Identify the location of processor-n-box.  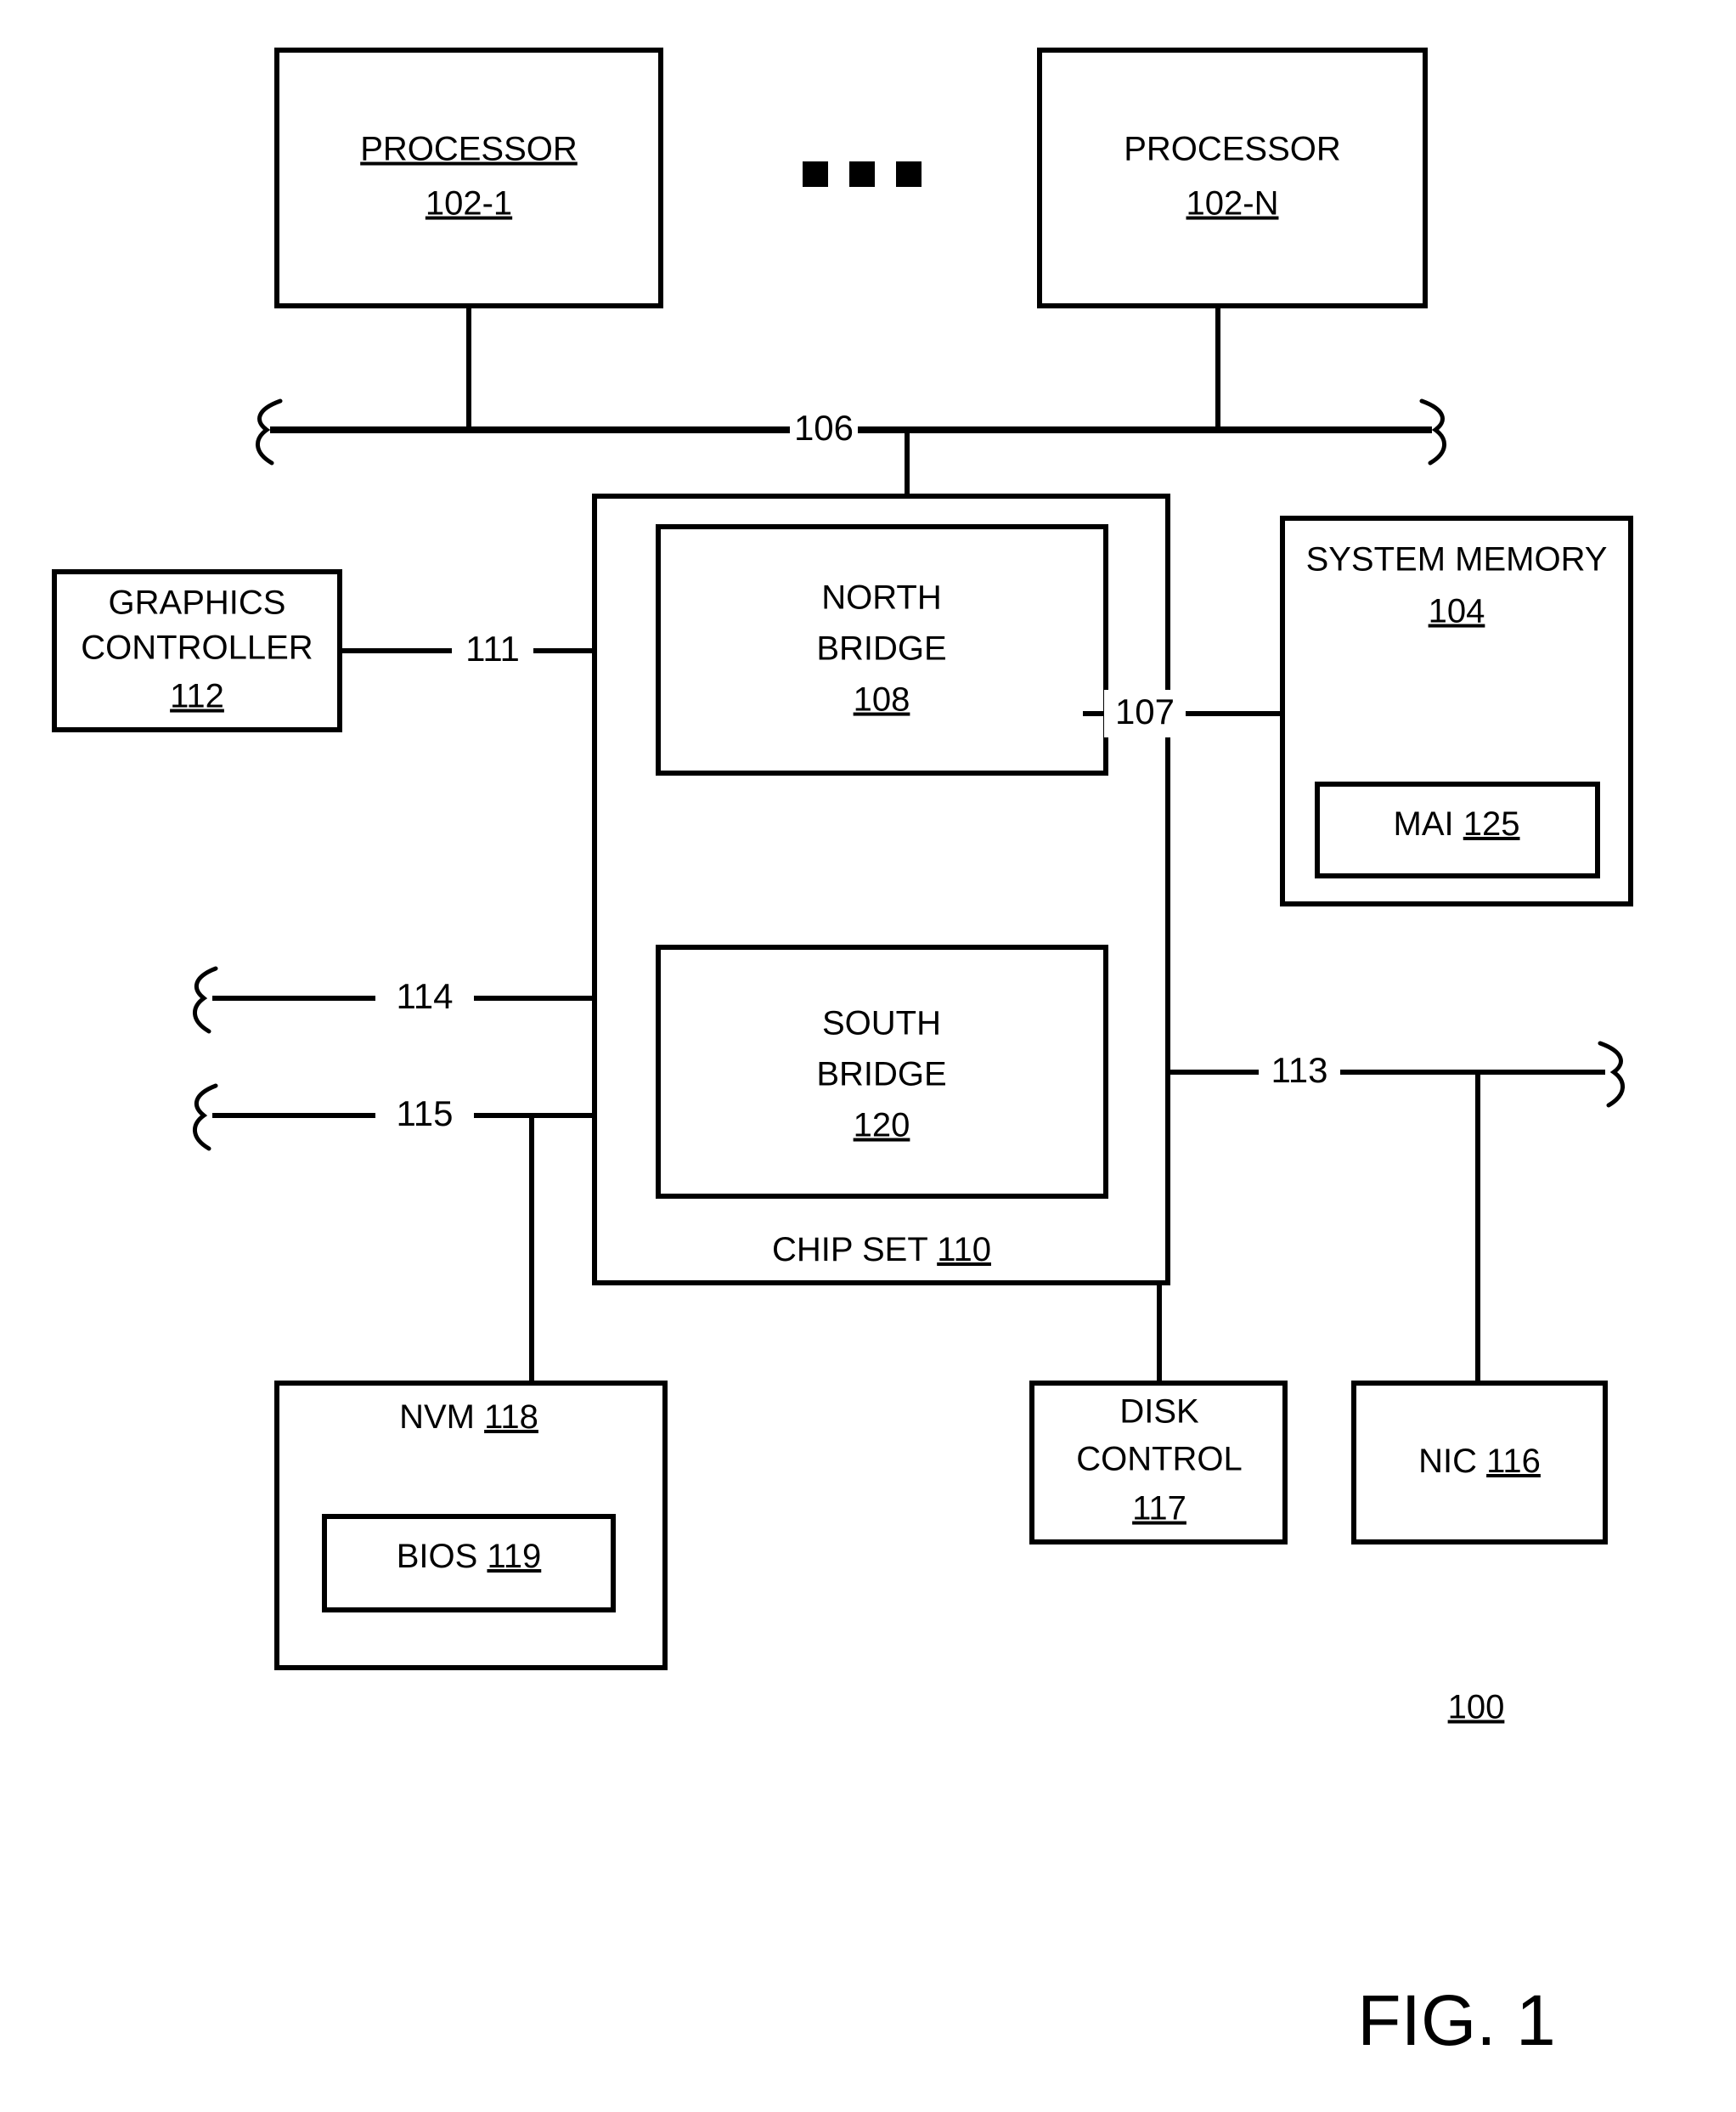
(1232, 178).